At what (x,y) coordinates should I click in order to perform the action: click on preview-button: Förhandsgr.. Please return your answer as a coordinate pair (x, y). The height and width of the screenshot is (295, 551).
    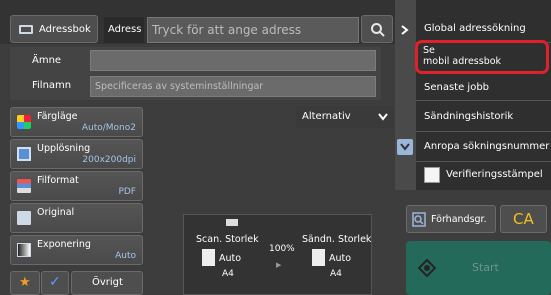
    Looking at the image, I should click on (451, 219).